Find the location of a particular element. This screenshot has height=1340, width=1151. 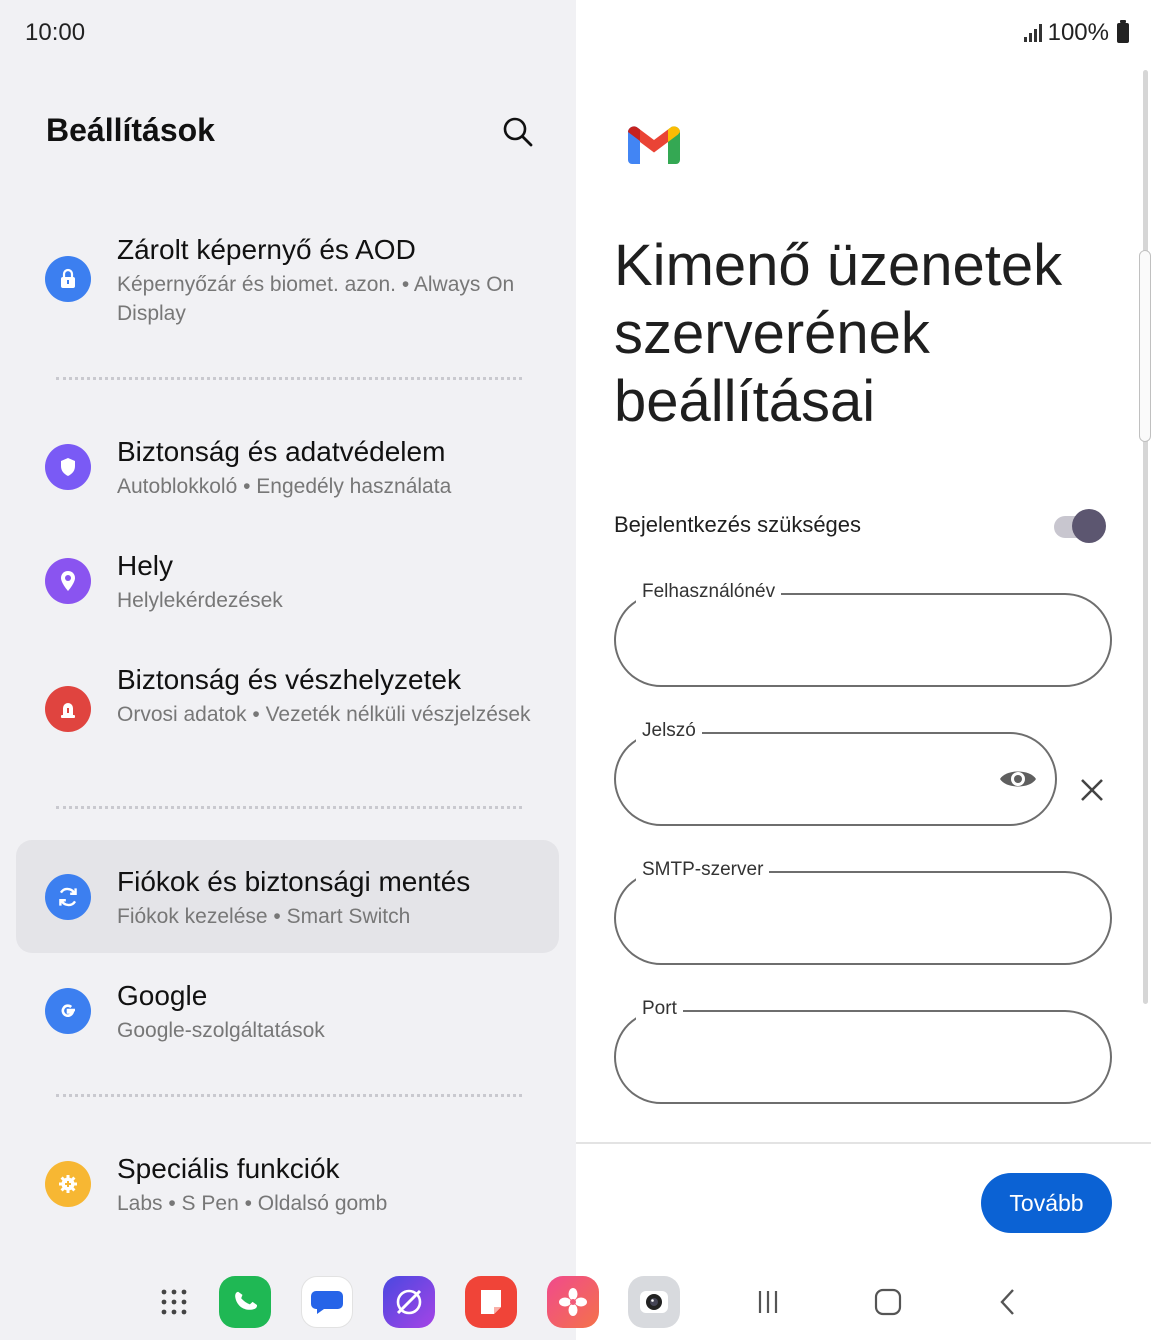

battery-level: 100% is located at coordinates (1078, 32).